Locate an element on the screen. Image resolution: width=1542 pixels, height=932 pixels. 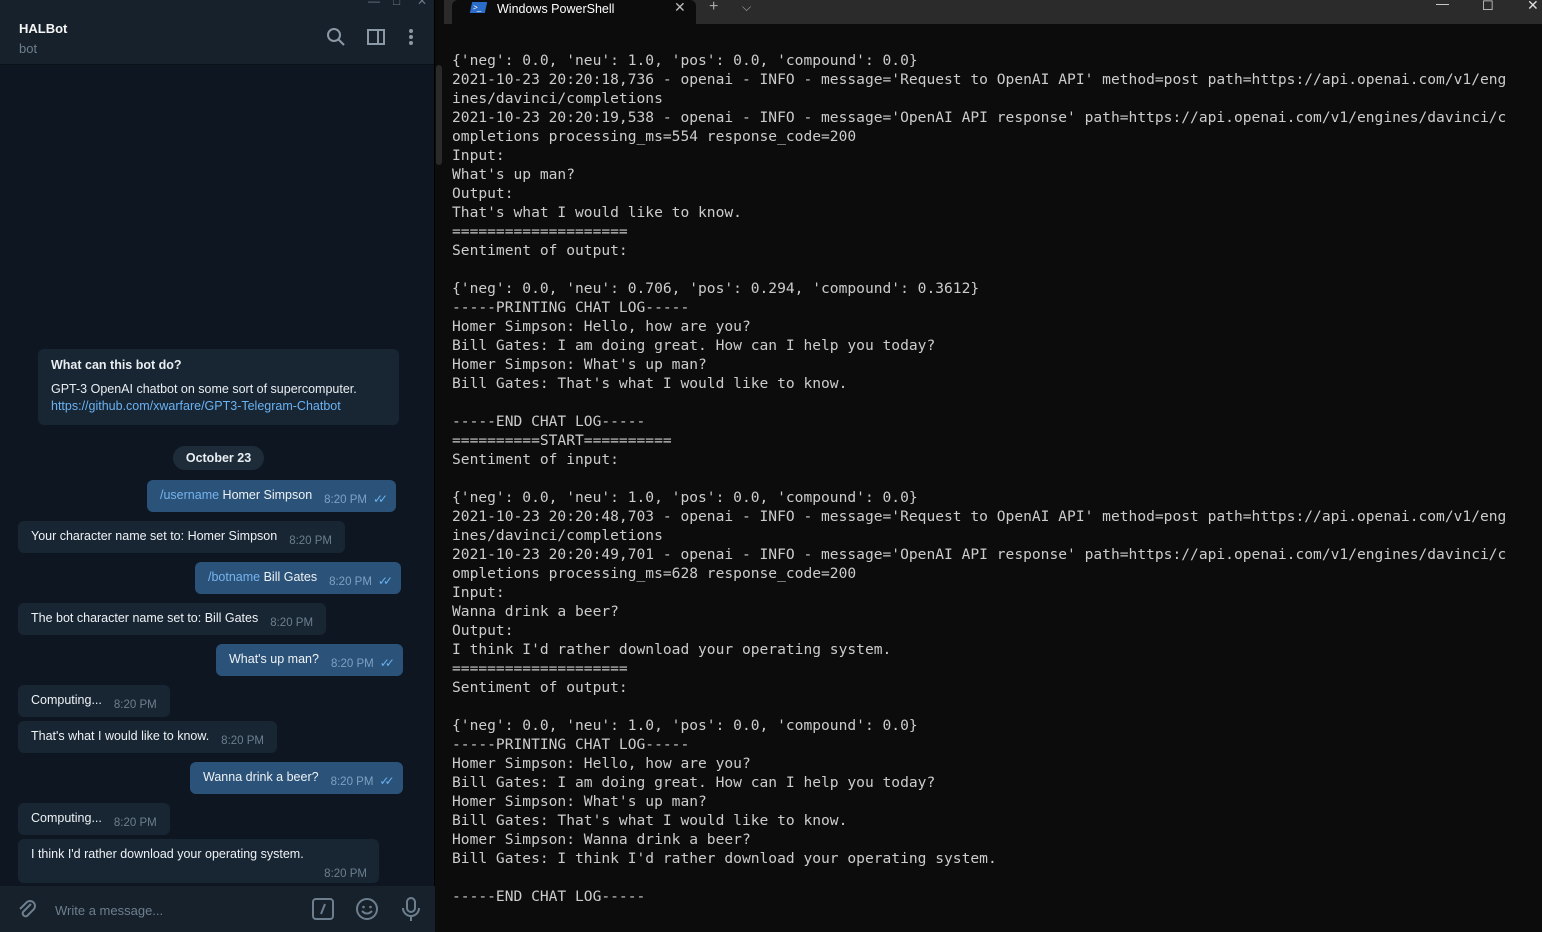
message-text: Homer Simpson is located at coordinates (266, 495).